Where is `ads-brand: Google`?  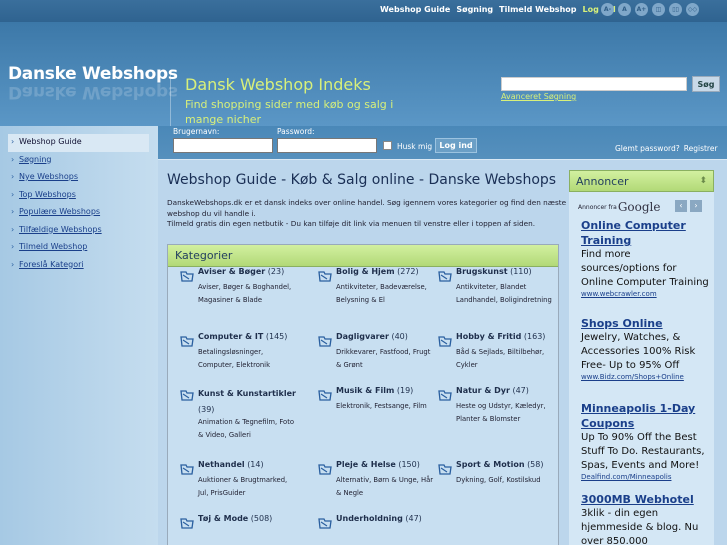
ads-brand: Google is located at coordinates (639, 207).